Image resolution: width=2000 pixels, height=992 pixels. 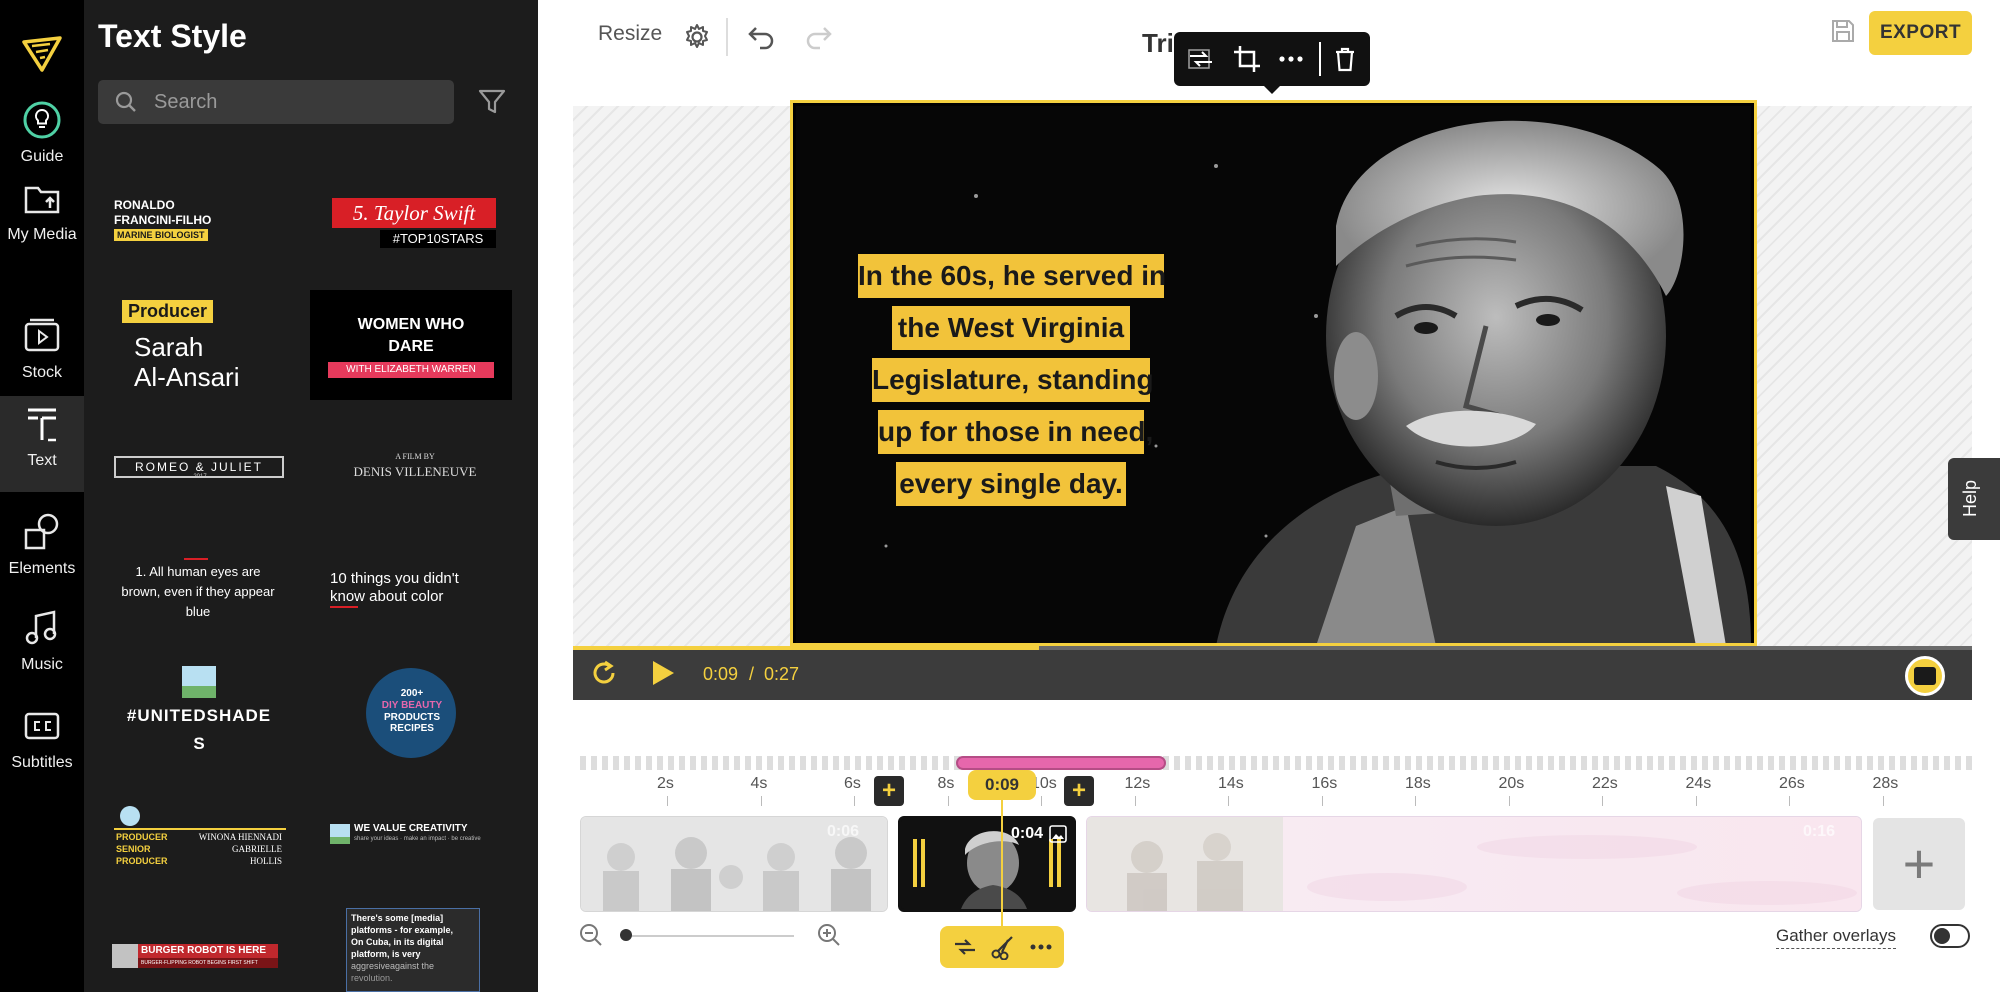 I want to click on avatar, so click(x=1925, y=676).